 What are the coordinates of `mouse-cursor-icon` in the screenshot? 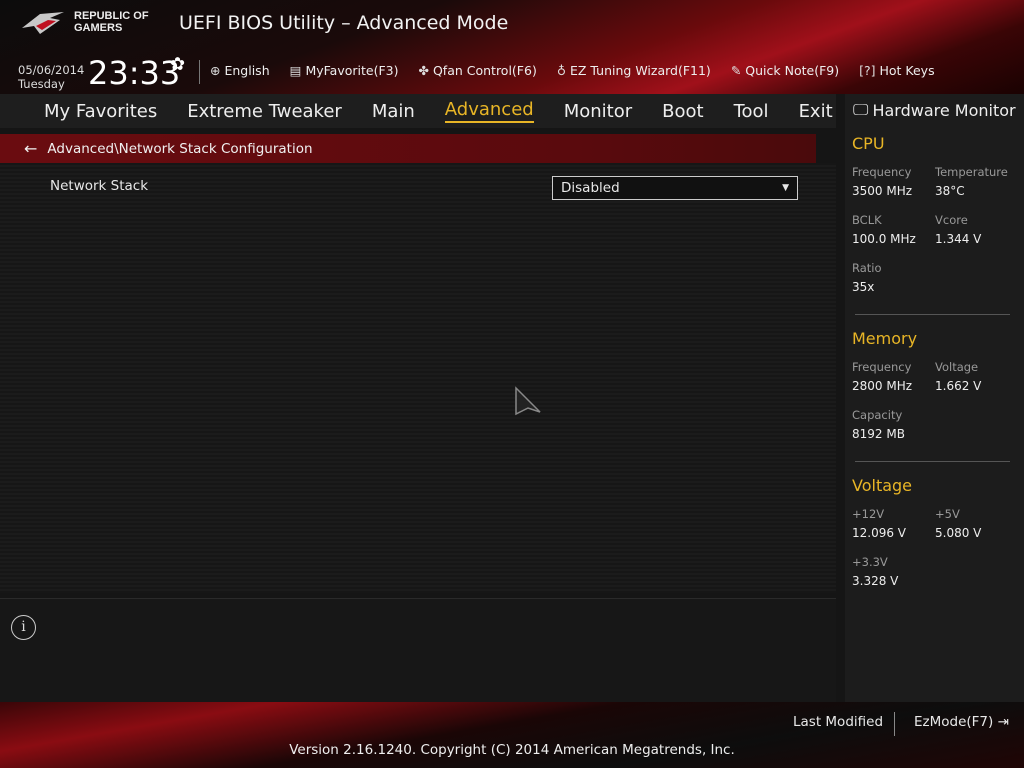 It's located at (528, 401).